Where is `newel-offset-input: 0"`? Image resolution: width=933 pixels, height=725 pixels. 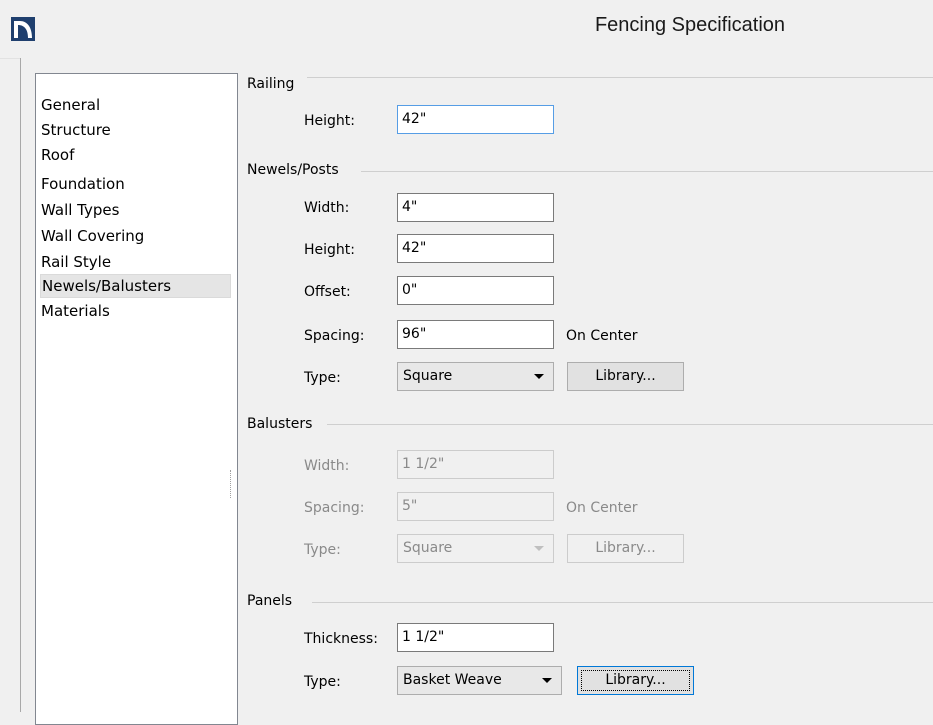 newel-offset-input: 0" is located at coordinates (475, 290).